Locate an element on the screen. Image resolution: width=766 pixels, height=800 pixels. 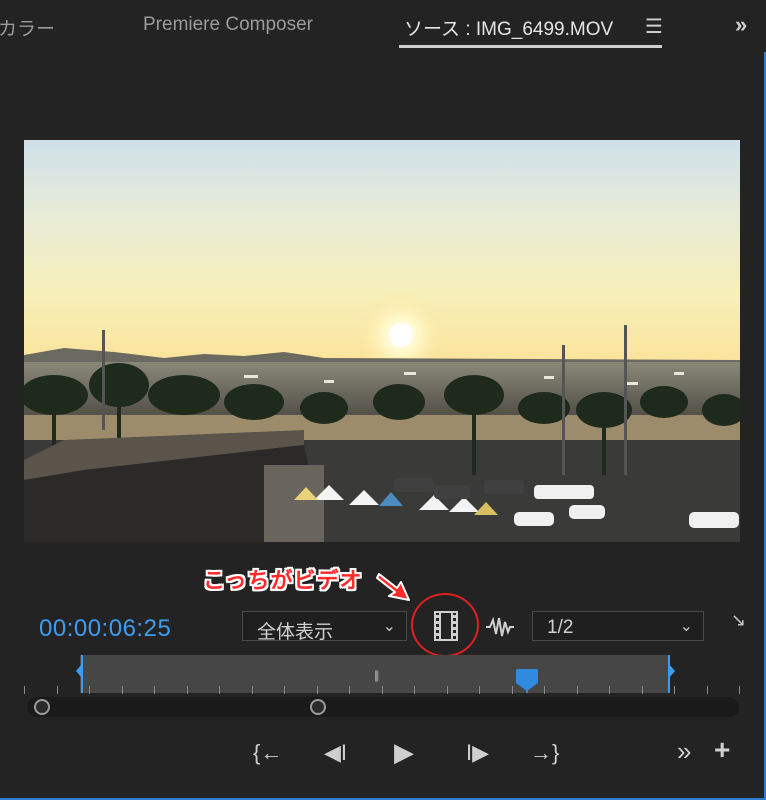
step-back-button: ◀I is located at coordinates (335, 753).